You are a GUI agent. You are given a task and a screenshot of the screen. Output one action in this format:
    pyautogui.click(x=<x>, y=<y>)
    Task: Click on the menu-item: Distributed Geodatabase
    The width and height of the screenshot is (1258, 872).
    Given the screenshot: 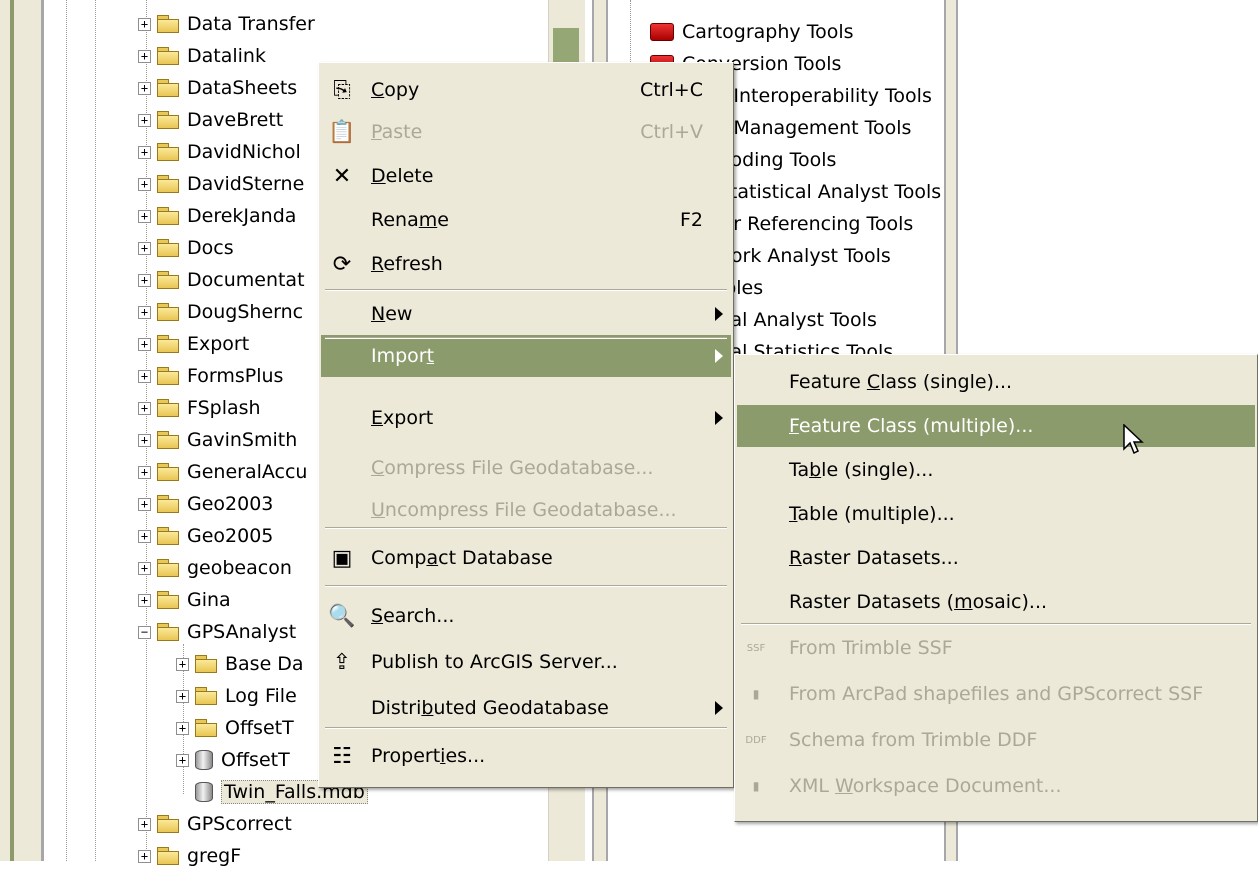 What is the action you would take?
    pyautogui.click(x=526, y=708)
    